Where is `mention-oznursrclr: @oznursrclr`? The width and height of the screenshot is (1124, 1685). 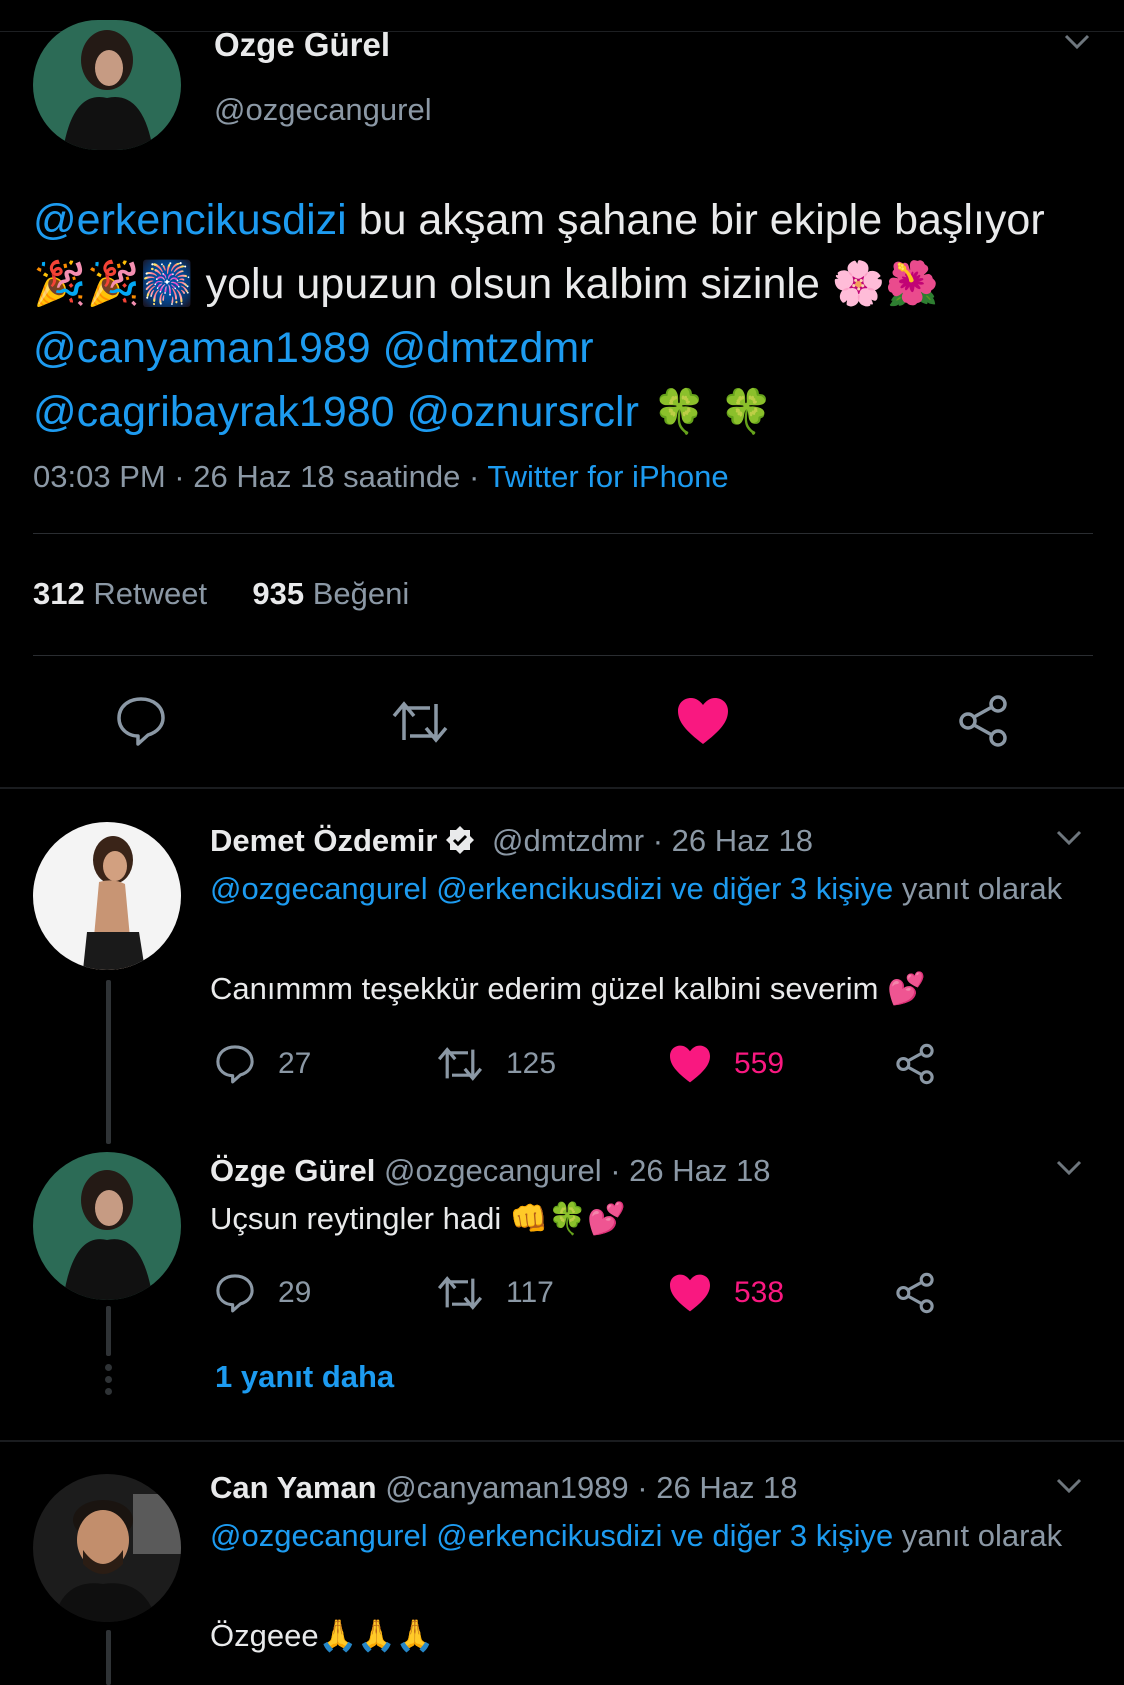 mention-oznursrclr: @oznursrclr is located at coordinates (517, 412).